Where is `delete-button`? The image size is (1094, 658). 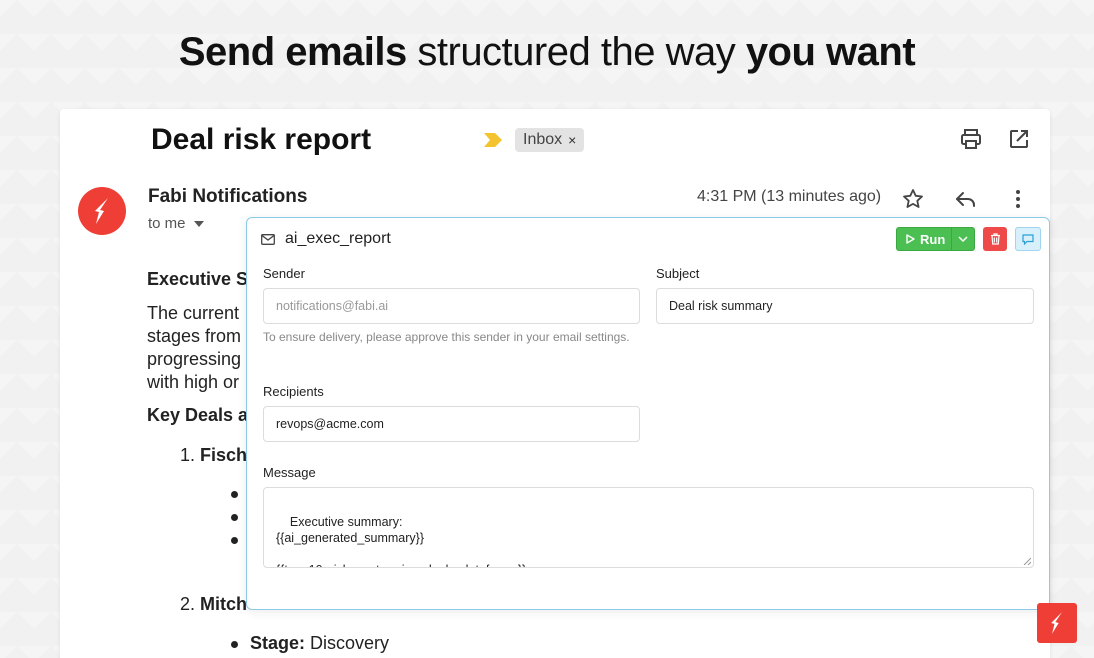 delete-button is located at coordinates (995, 239).